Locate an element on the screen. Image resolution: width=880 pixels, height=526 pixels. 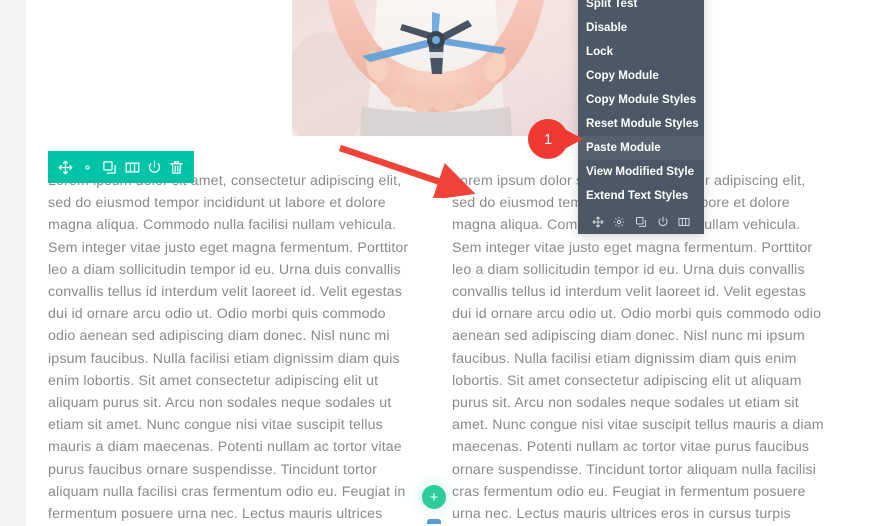
context-menu-item-copy-module: Copy Module is located at coordinates (641, 76).